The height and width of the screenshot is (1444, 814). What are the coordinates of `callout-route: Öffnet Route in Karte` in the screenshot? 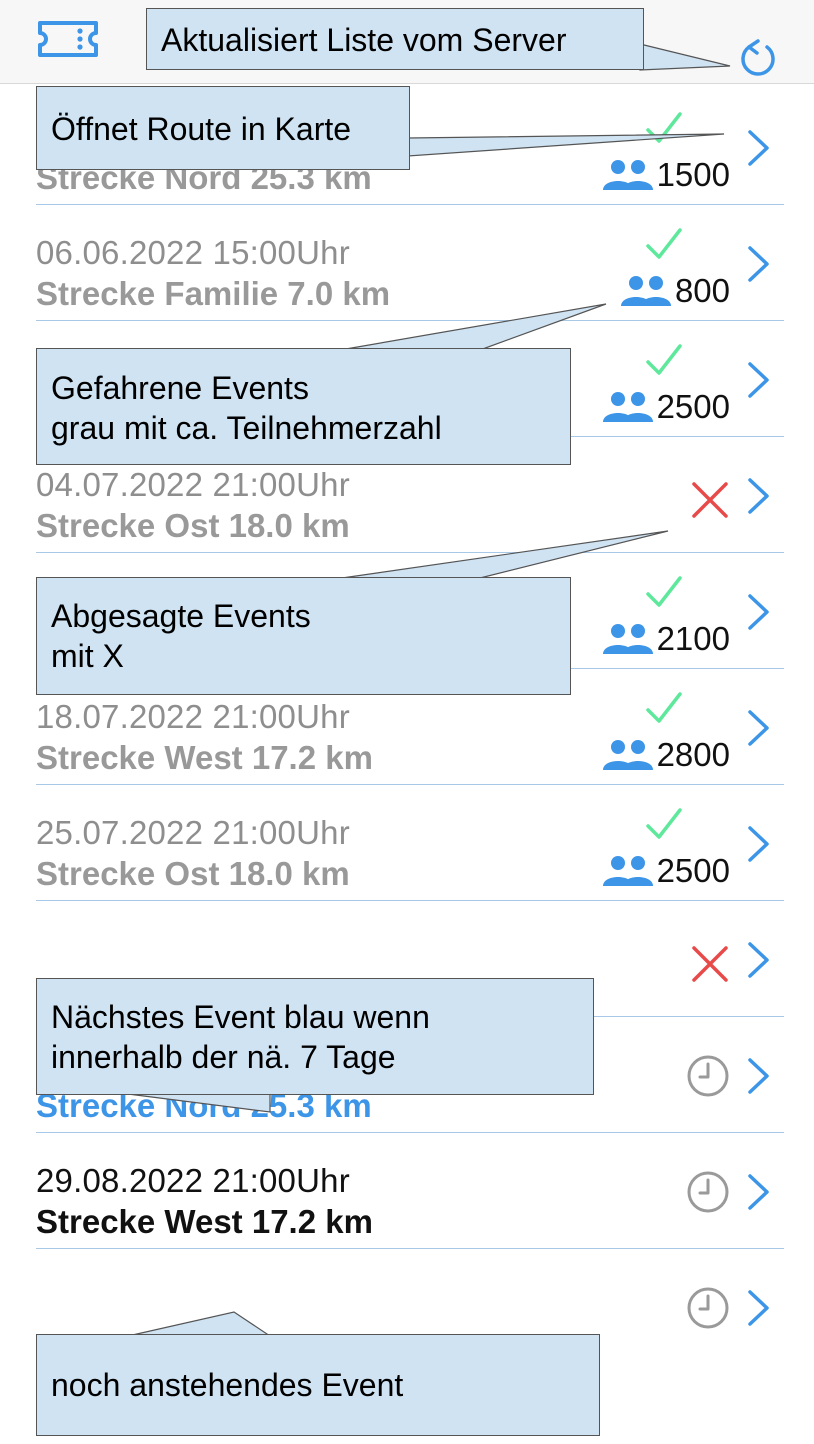 It's located at (223, 128).